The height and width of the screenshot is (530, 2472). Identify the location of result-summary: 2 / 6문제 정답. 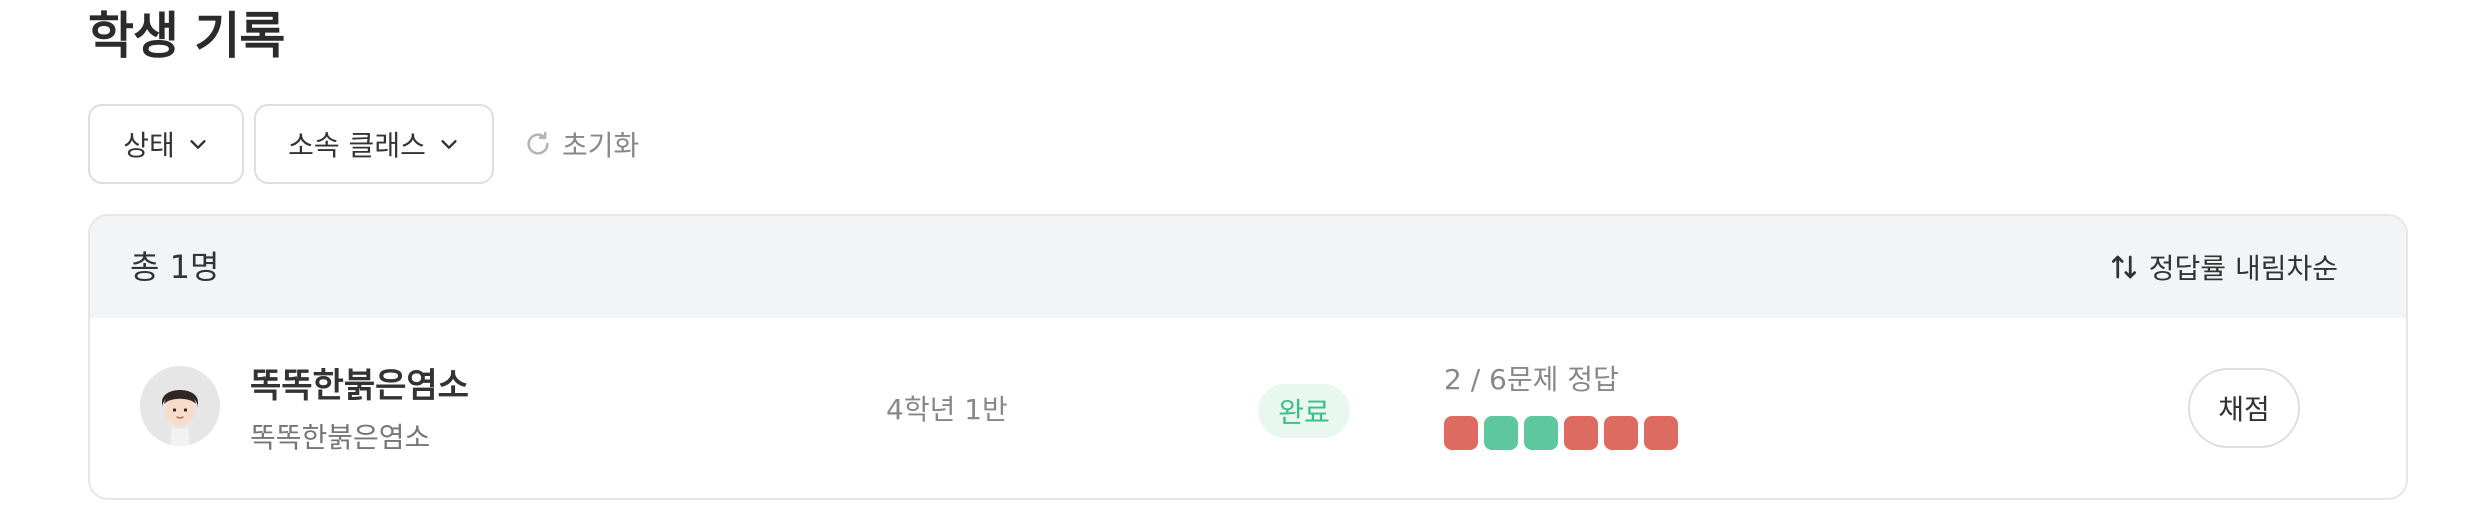
(1531, 379).